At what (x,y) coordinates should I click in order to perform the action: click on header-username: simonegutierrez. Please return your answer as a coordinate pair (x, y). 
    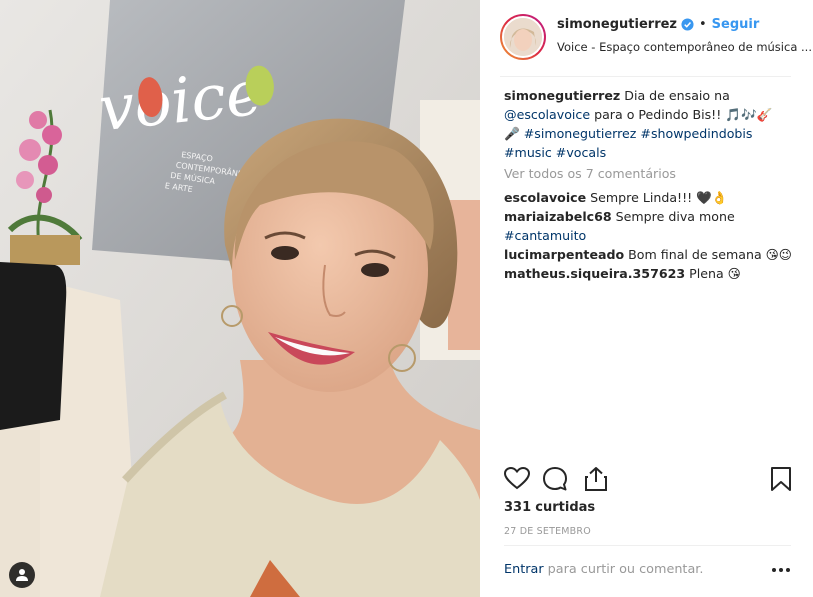
    Looking at the image, I should click on (617, 24).